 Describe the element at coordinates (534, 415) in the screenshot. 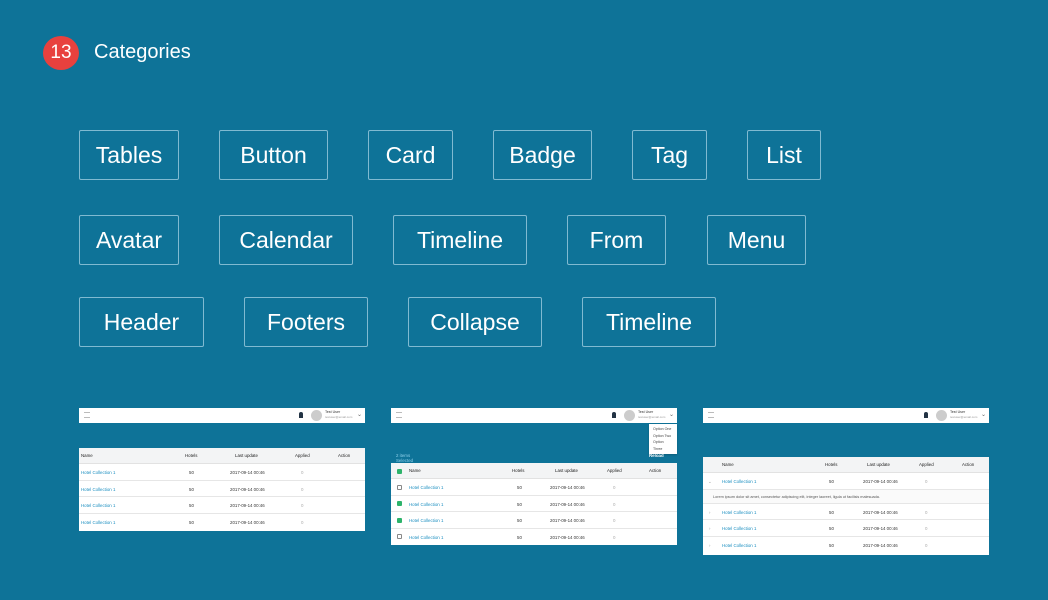

I see `preview-topbar: Test User testuser@email.com ⌄` at that location.